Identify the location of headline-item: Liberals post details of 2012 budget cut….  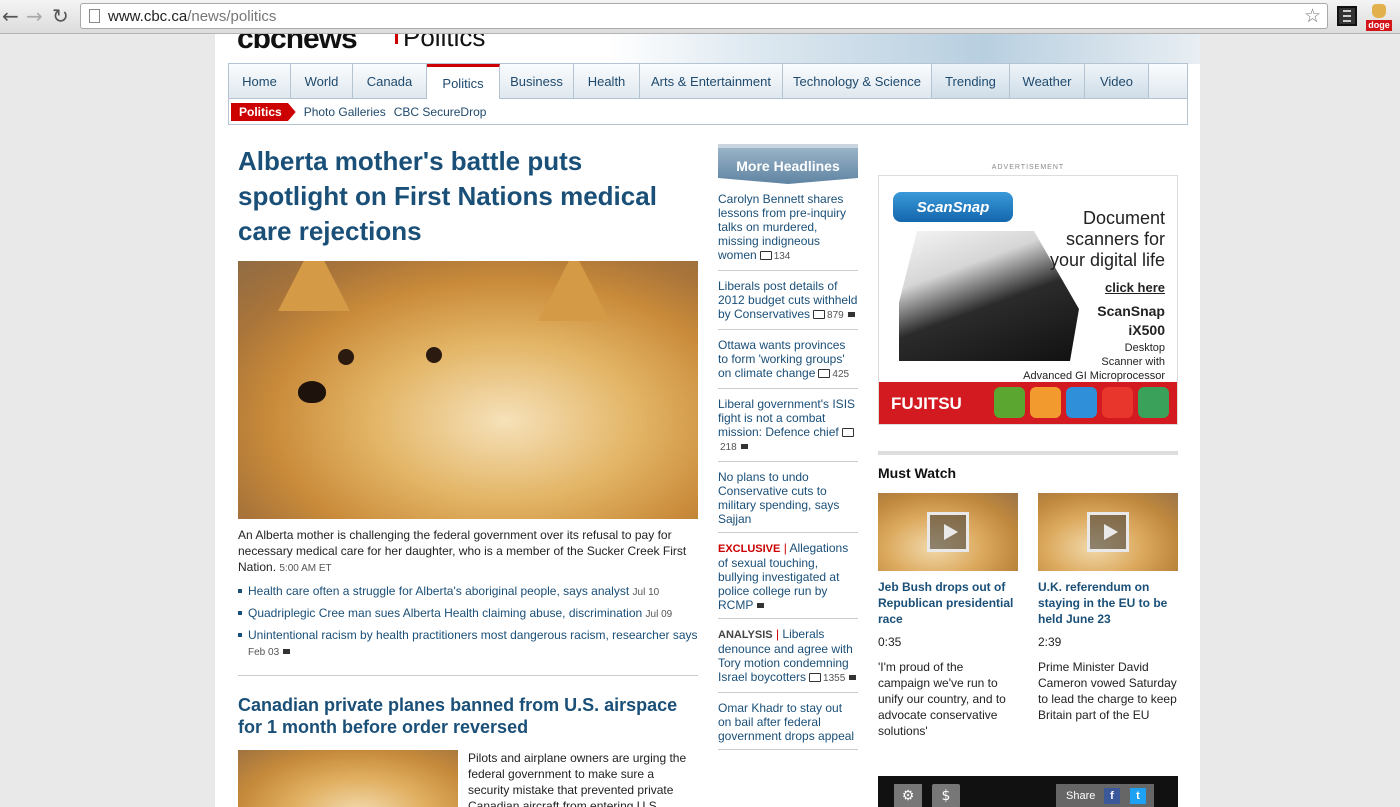
(788, 300).